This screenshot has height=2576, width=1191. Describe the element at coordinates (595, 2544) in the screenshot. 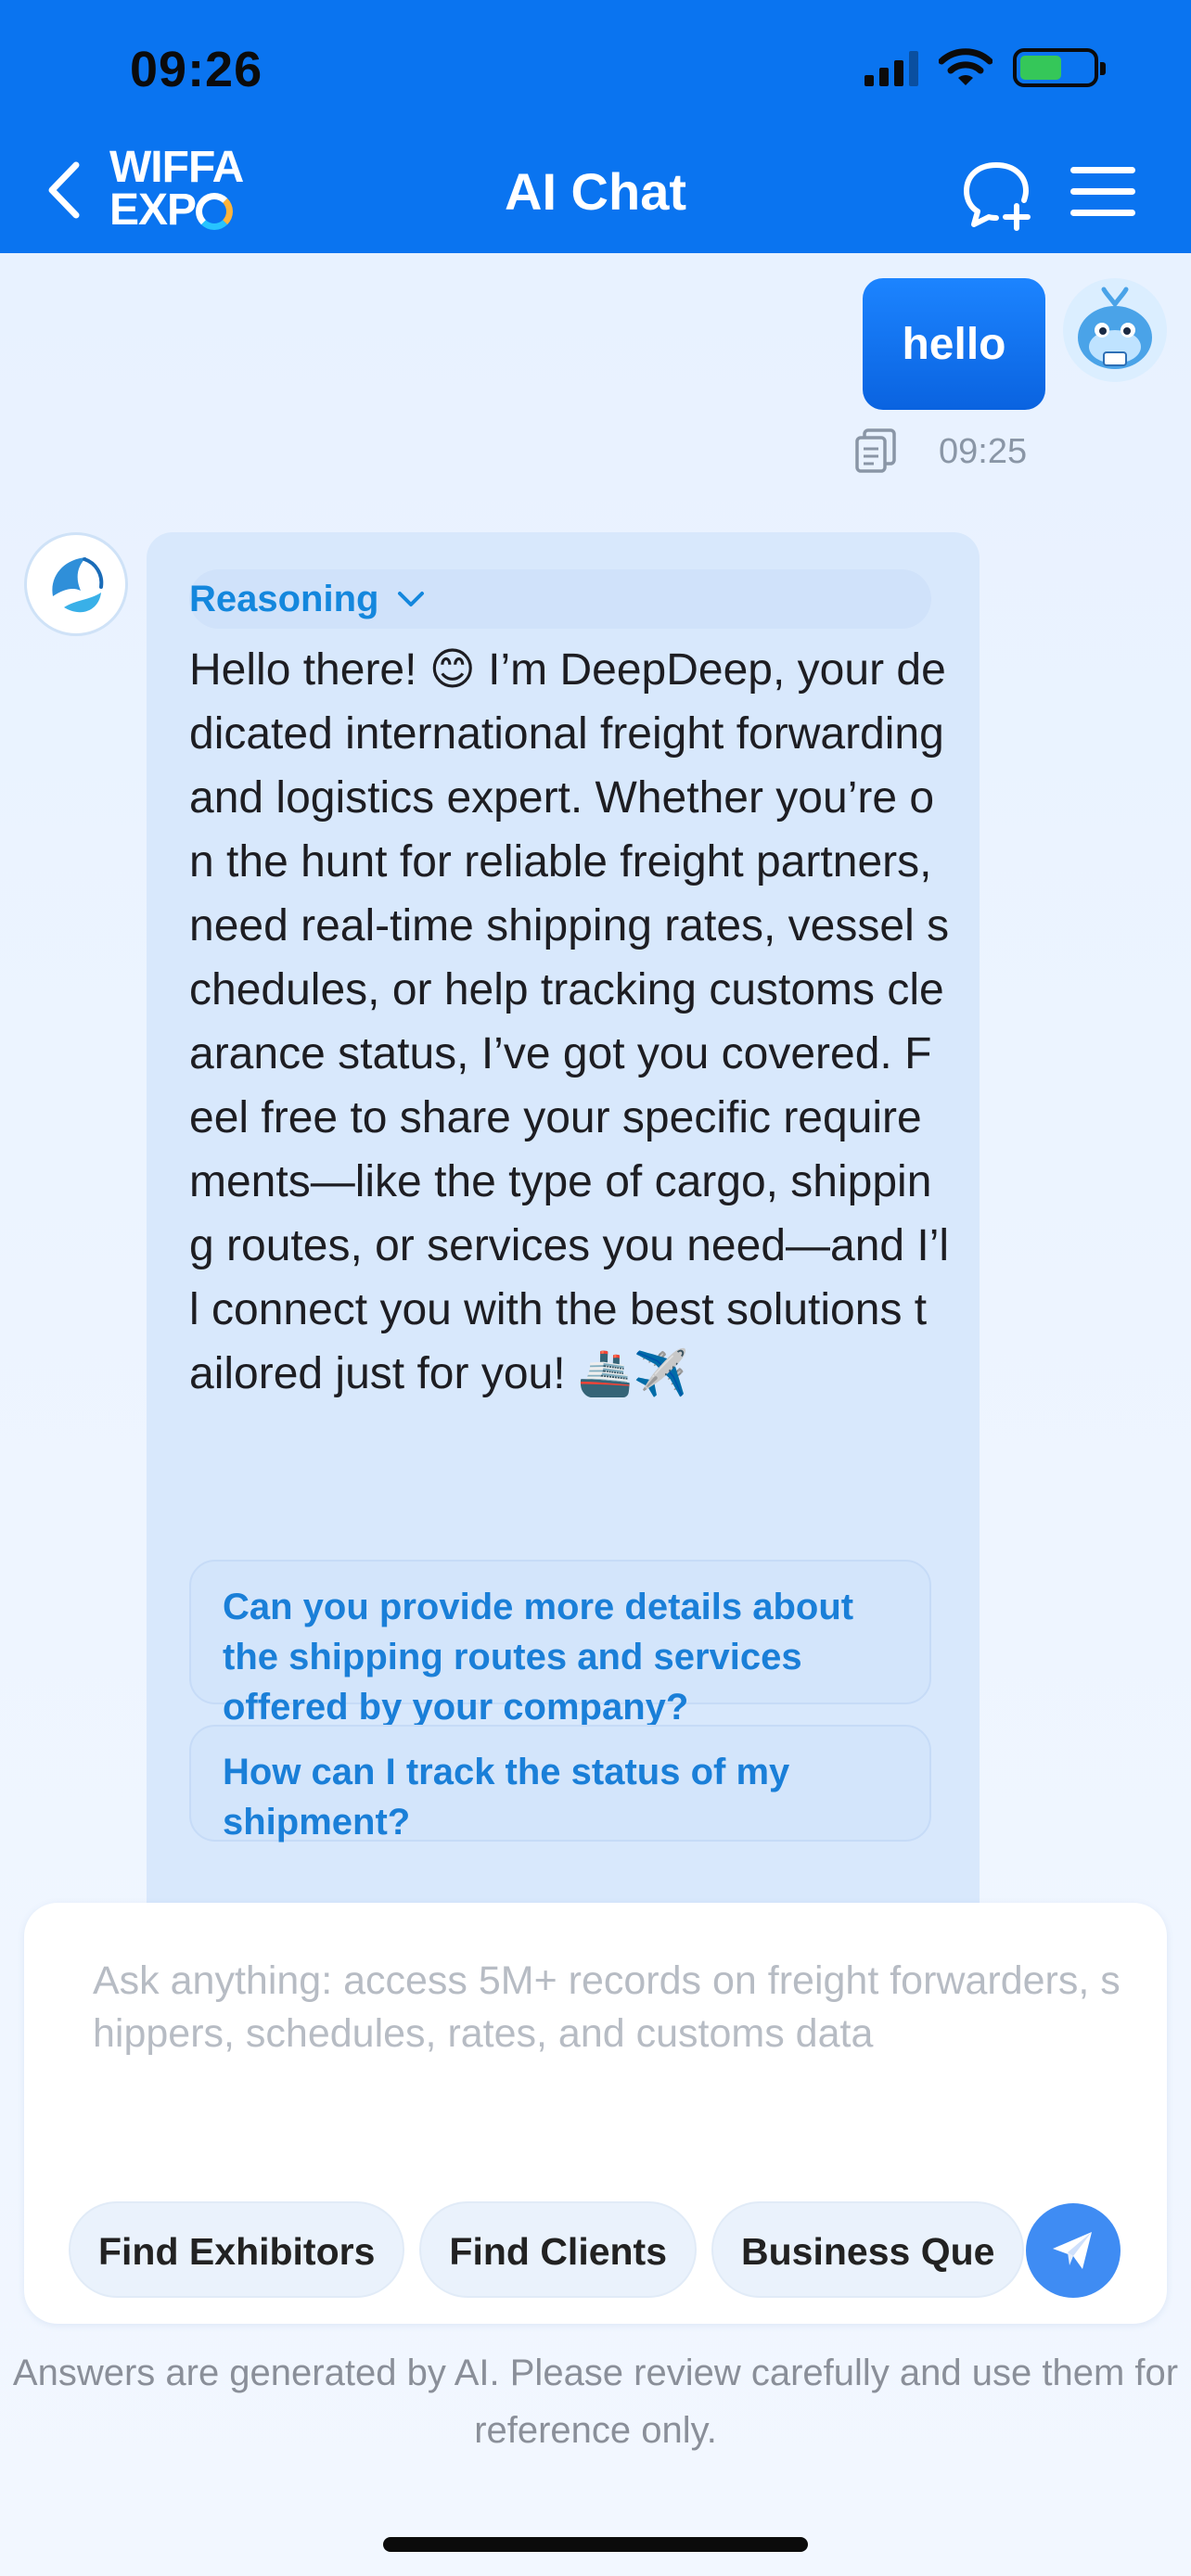

I see `home-indicator` at that location.